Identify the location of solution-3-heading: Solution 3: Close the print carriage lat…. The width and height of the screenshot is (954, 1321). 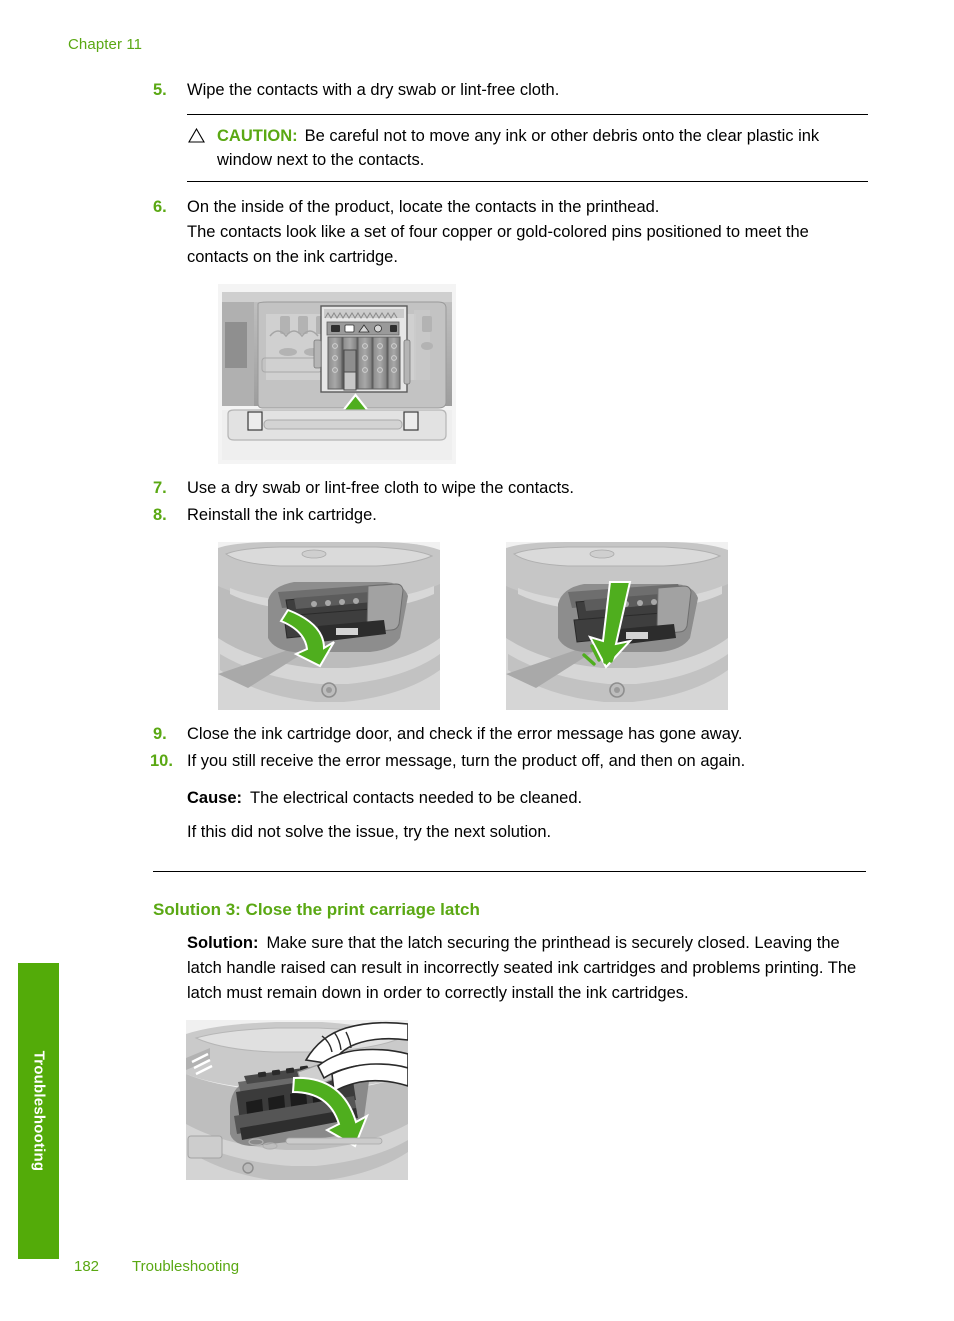
(316, 909).